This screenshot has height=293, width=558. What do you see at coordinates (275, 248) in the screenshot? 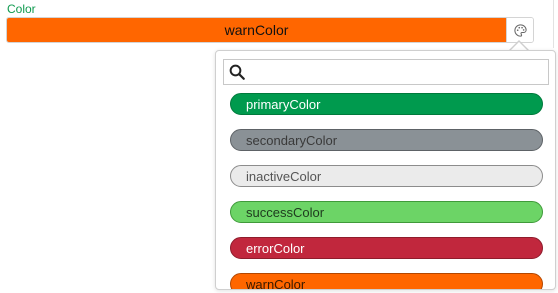
I see `color-option-label: errorColor` at bounding box center [275, 248].